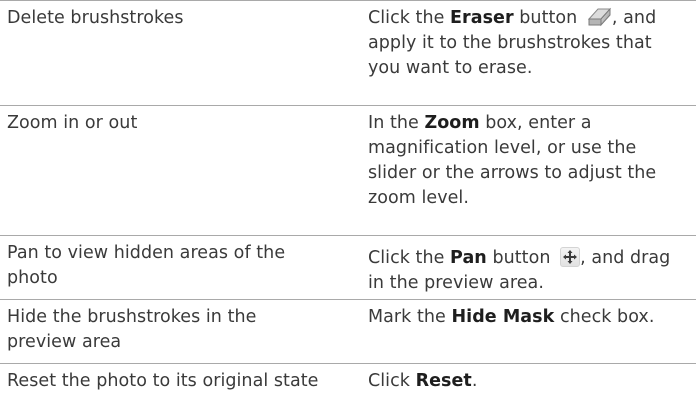 Image resolution: width=696 pixels, height=404 pixels. Describe the element at coordinates (503, 317) in the screenshot. I see `ui-term-hide-mask: Hide Mask` at that location.